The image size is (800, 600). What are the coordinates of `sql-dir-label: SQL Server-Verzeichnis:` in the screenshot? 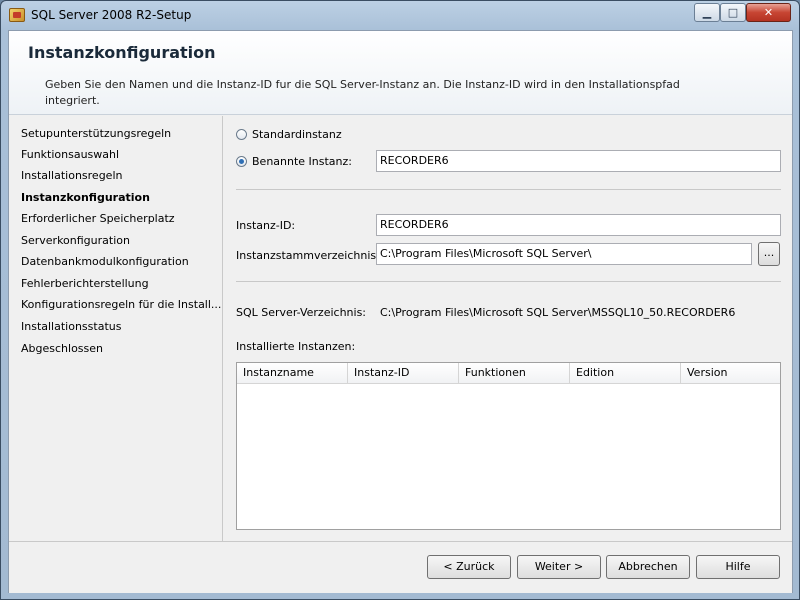 It's located at (301, 312).